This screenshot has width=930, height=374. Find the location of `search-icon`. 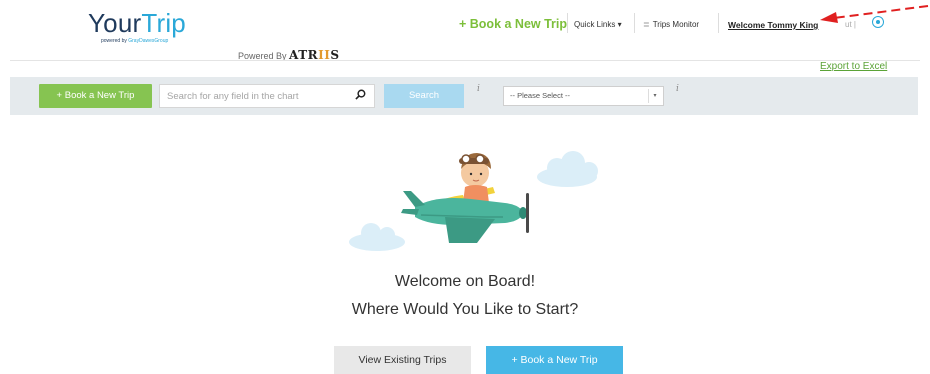

search-icon is located at coordinates (360, 94).